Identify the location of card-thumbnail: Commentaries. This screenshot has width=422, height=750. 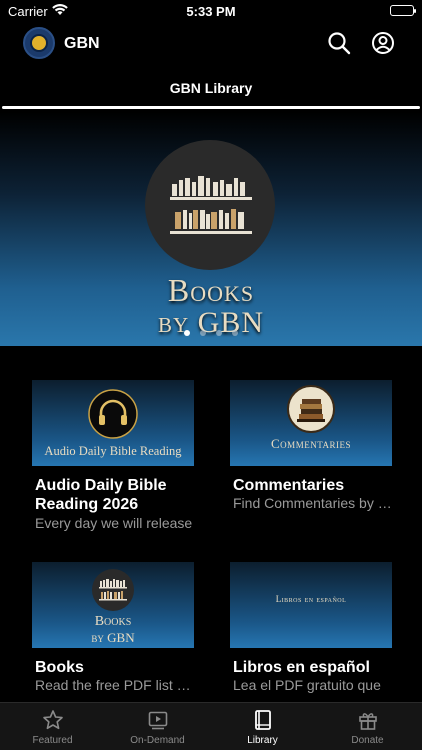
(311, 423).